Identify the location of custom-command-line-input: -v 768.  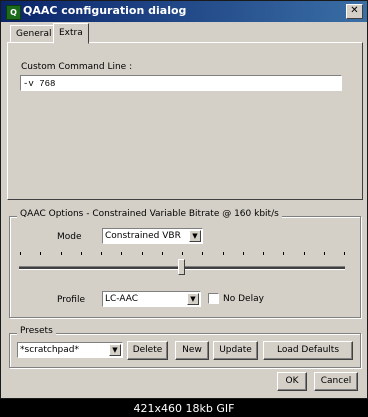
(181, 83).